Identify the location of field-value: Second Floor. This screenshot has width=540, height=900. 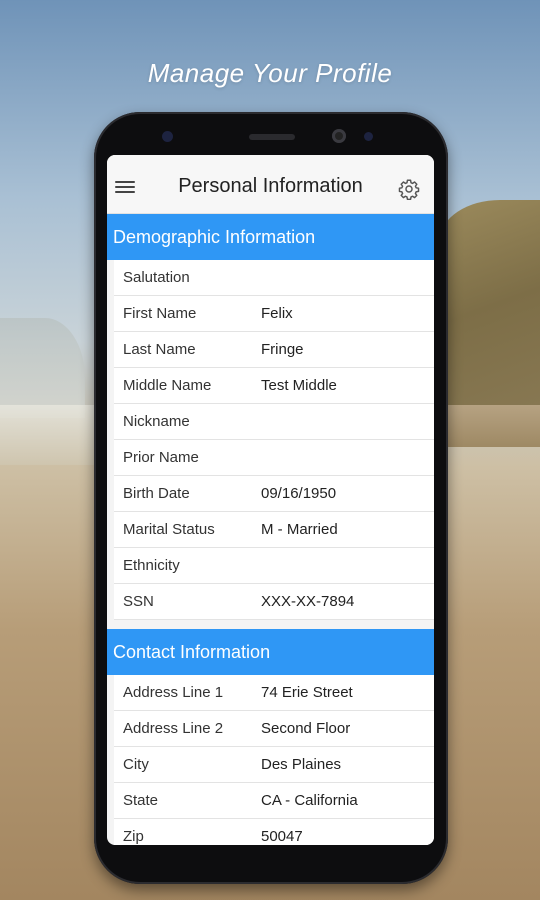
(306, 728).